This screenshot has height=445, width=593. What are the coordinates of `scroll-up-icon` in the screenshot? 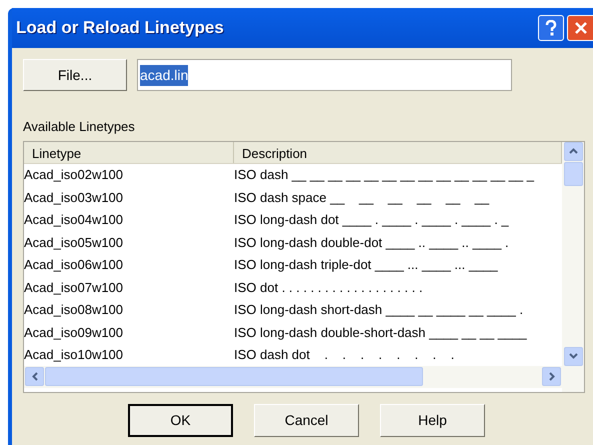 It's located at (573, 151).